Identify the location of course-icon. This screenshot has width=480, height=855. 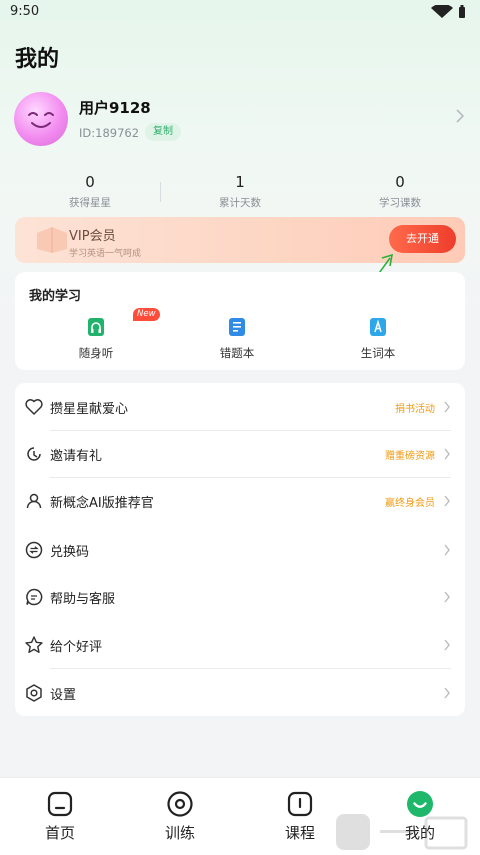
(300, 804).